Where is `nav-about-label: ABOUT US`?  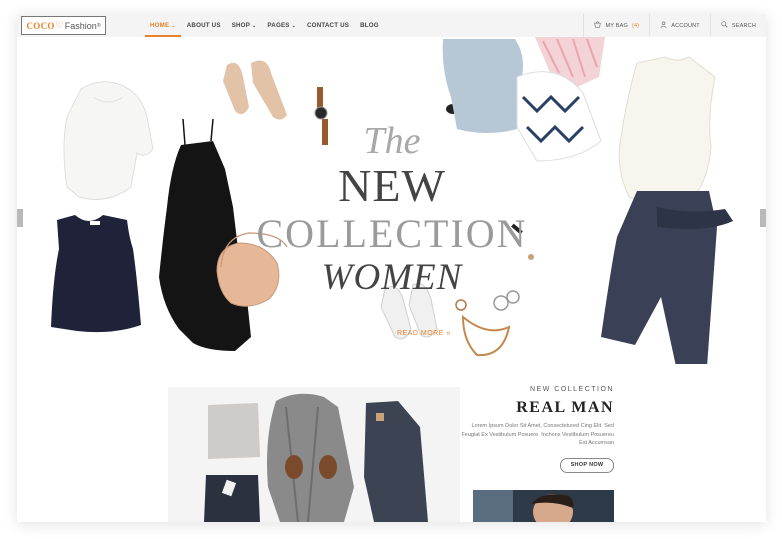
nav-about-label: ABOUT US is located at coordinates (203, 25).